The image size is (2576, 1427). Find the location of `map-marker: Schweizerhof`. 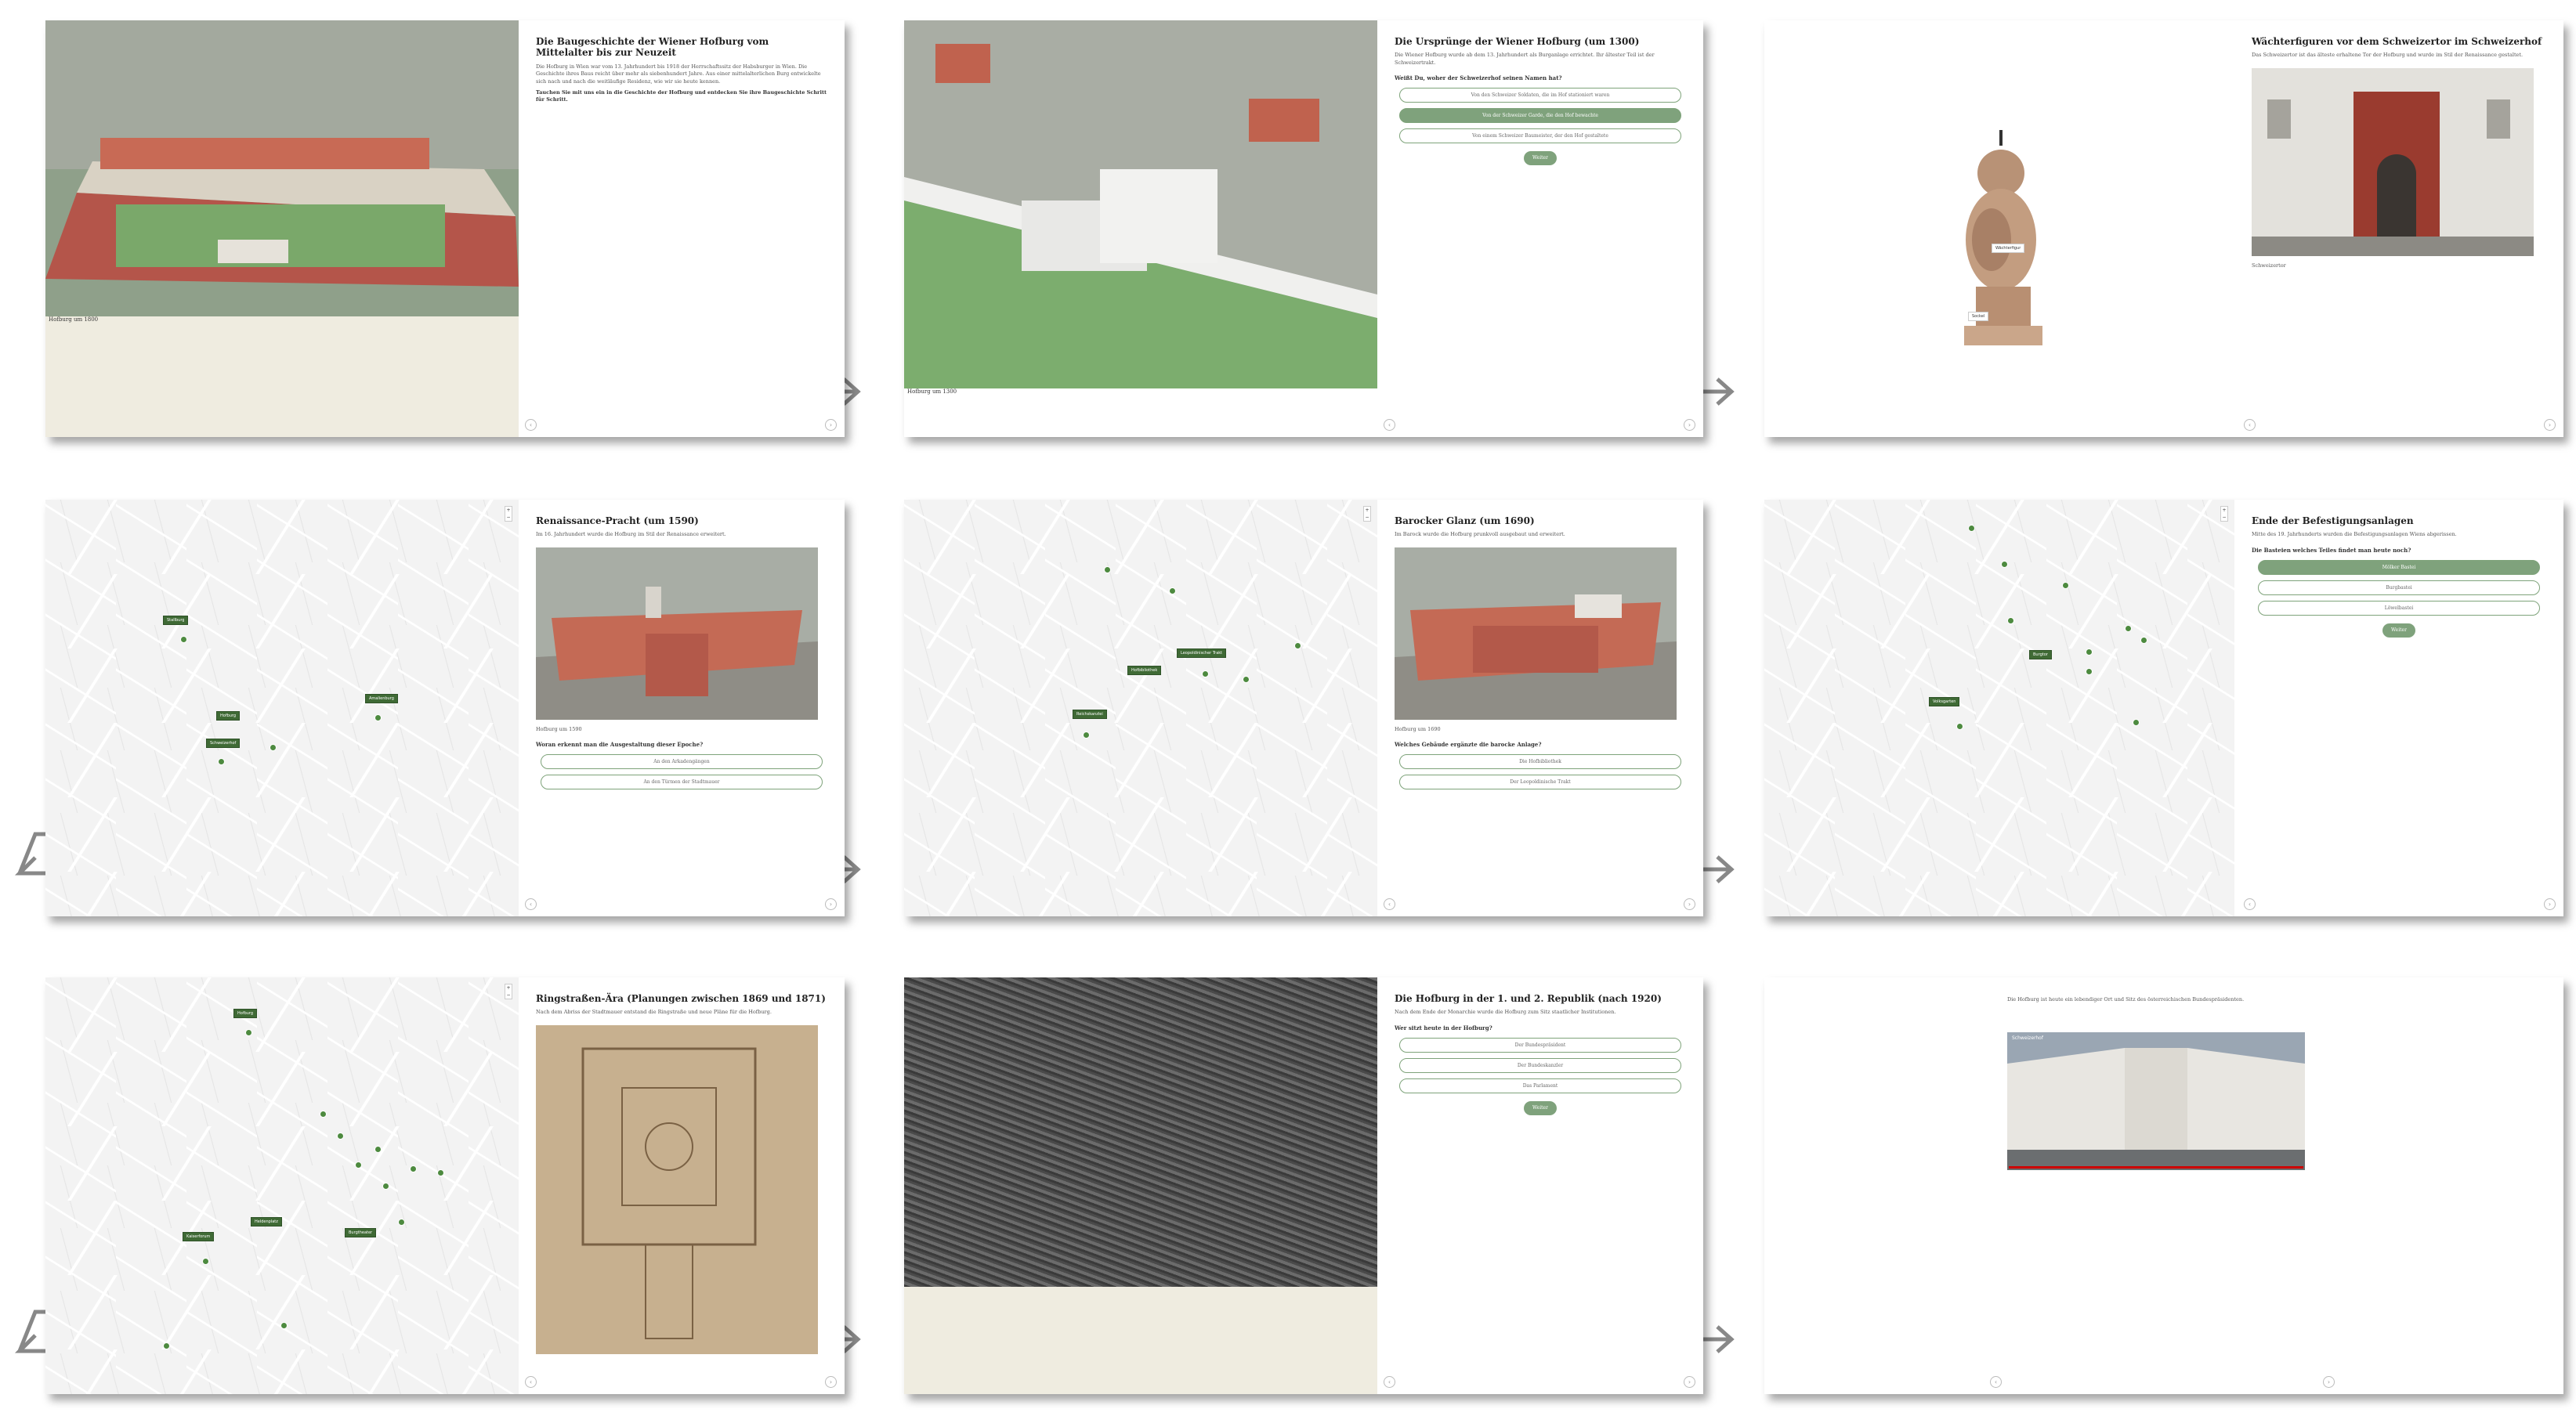

map-marker: Schweizerhof is located at coordinates (224, 743).